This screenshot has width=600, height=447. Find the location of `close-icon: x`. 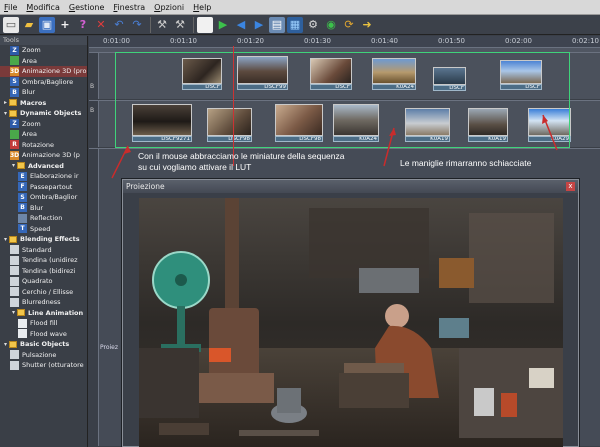

close-icon: x is located at coordinates (570, 186).